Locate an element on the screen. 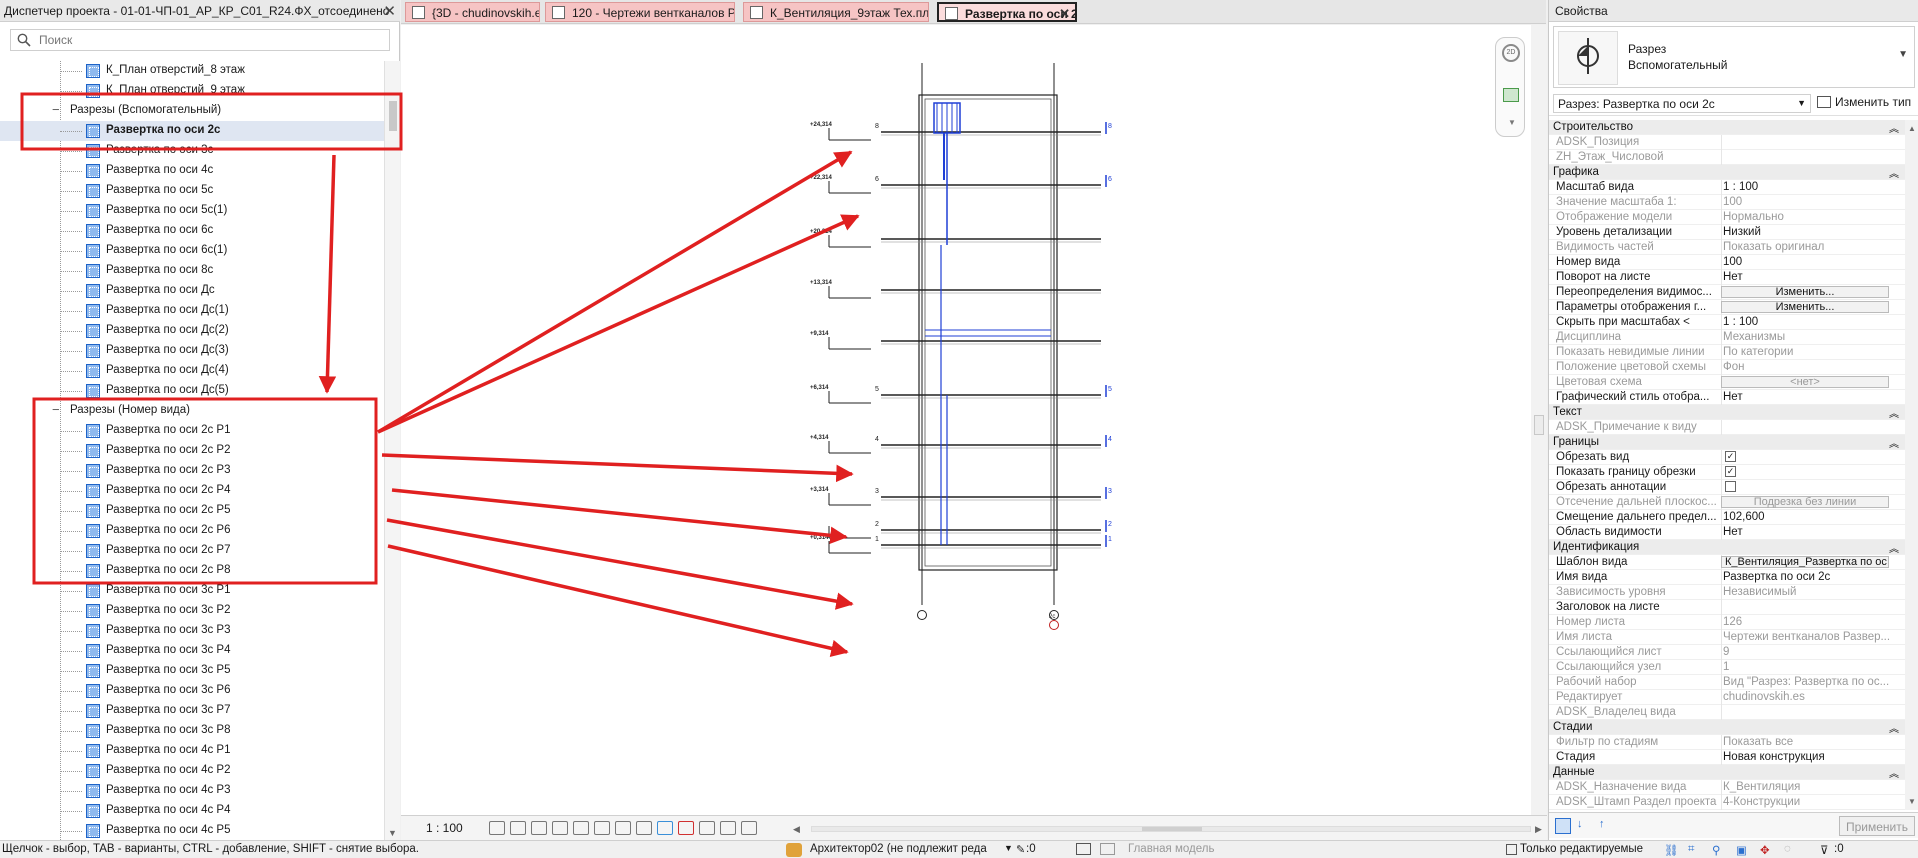  scale-selector: 1 : 100 is located at coordinates (444, 828).